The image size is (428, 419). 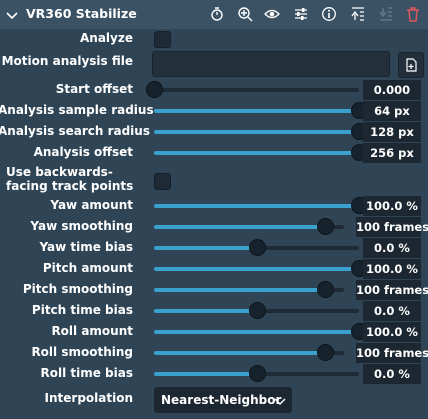 What do you see at coordinates (86, 373) in the screenshot?
I see `roll-bias-label: Roll time bias` at bounding box center [86, 373].